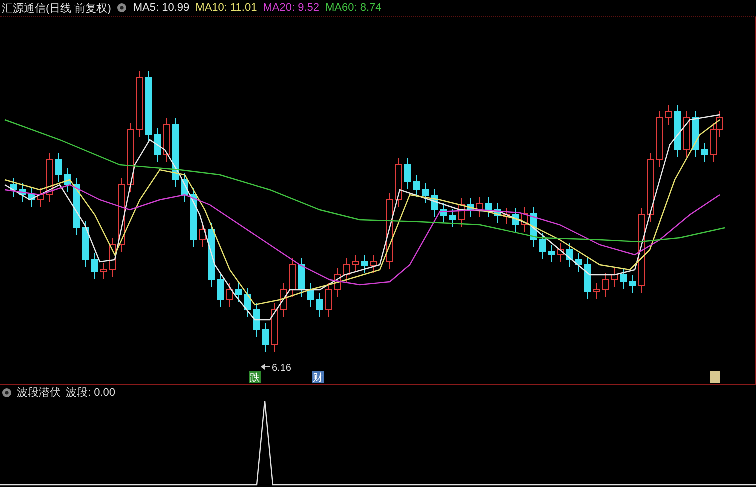 Image resolution: width=756 pixels, height=487 pixels. I want to click on low-price-label: 6.16, so click(276, 368).